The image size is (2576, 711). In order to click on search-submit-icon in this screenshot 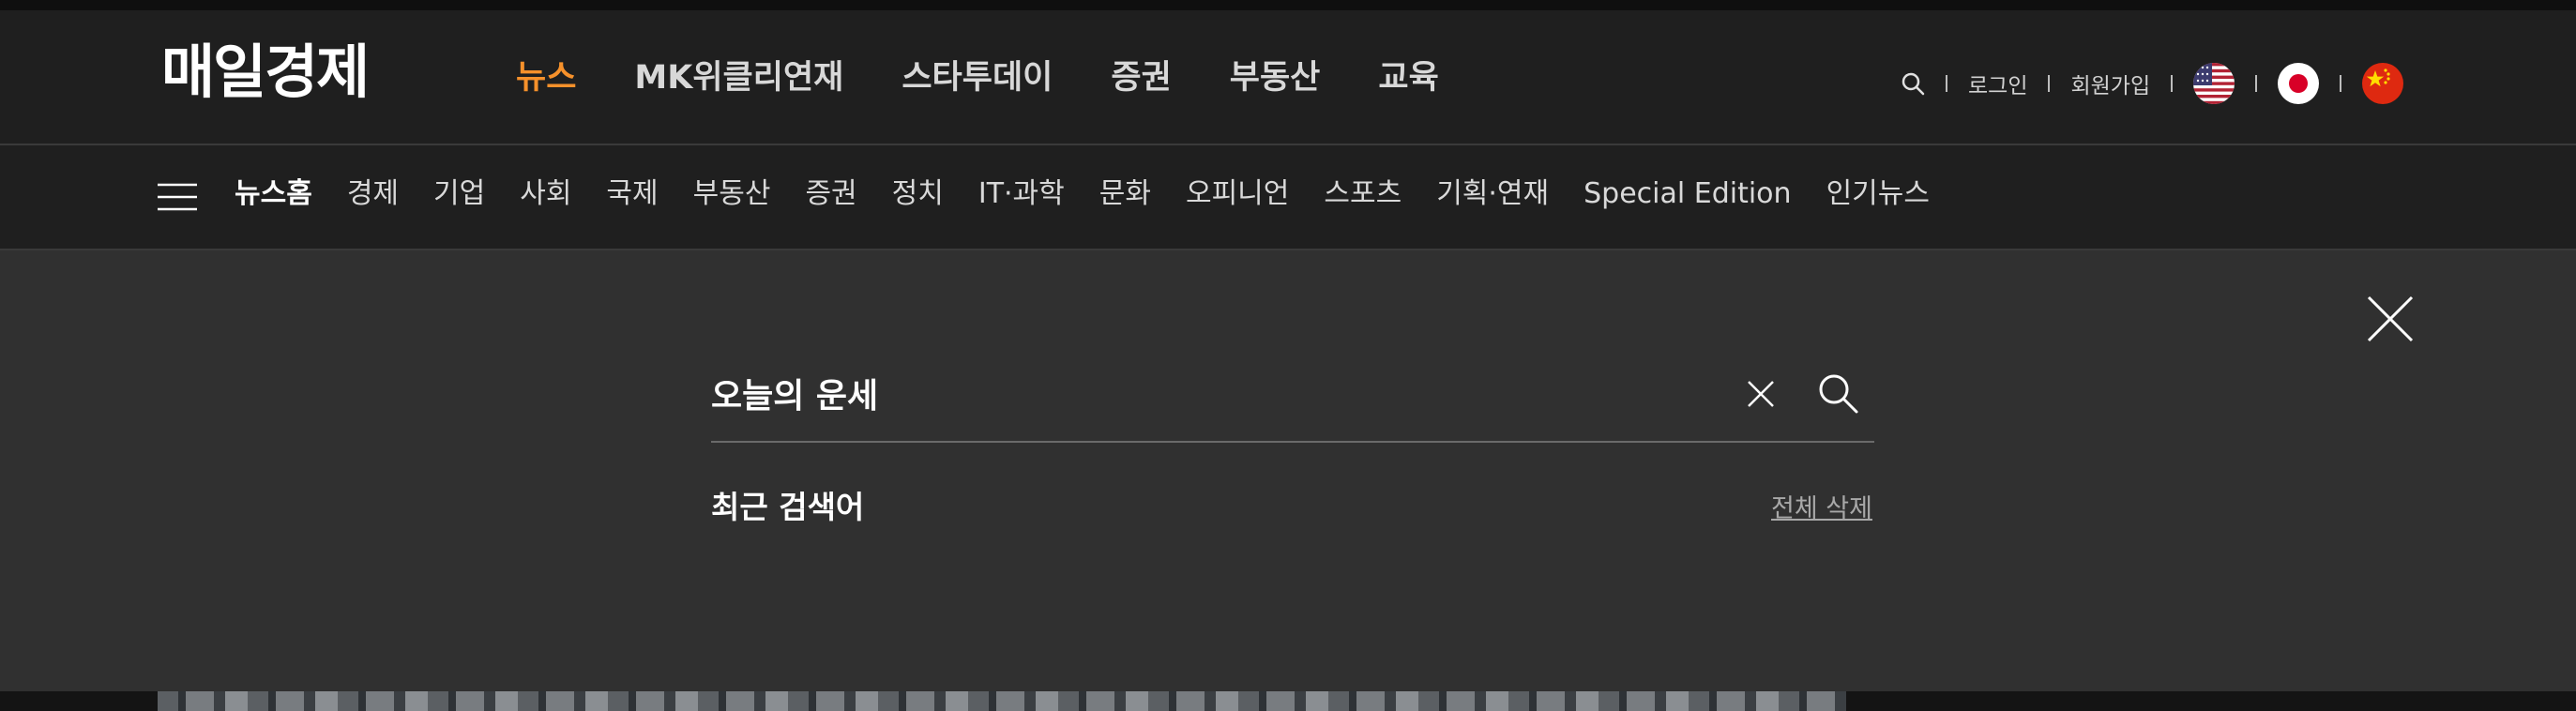, I will do `click(1837, 393)`.